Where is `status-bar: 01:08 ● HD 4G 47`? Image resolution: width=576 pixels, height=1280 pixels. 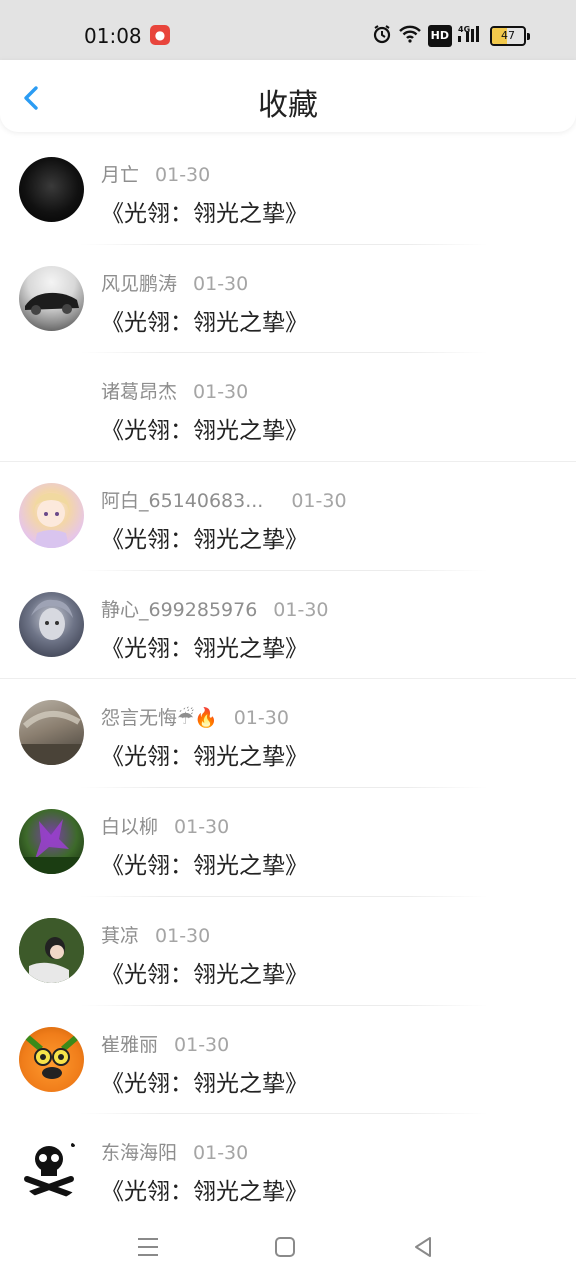 status-bar: 01:08 ● HD 4G 47 is located at coordinates (288, 30).